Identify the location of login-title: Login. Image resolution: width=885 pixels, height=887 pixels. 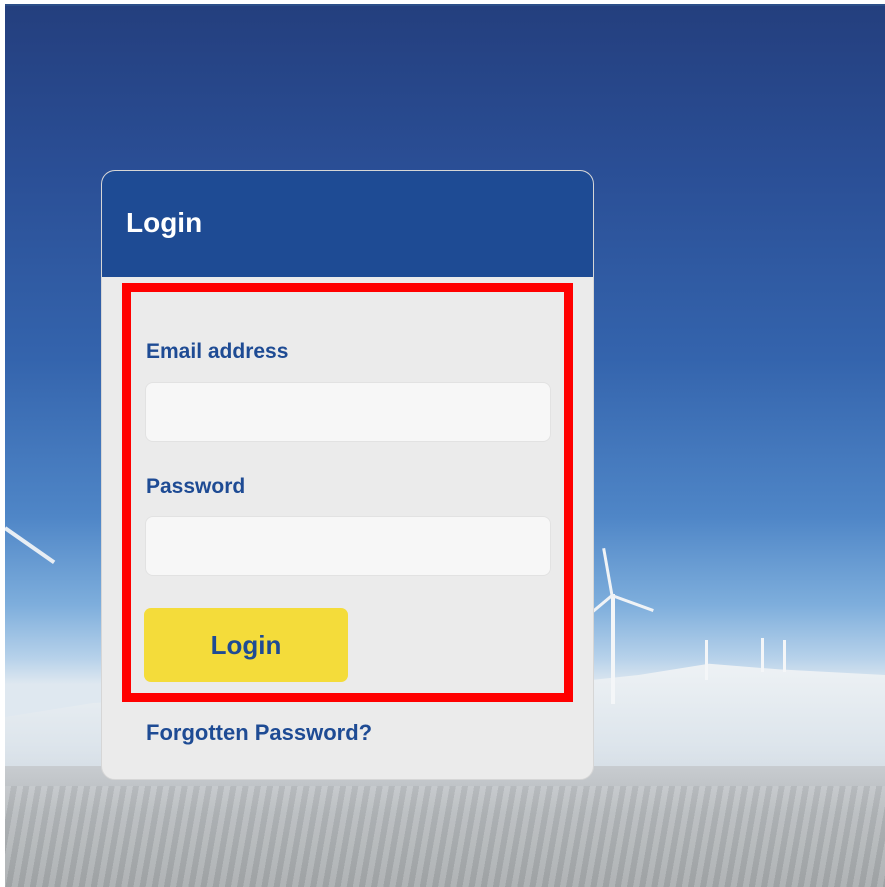
(164, 222).